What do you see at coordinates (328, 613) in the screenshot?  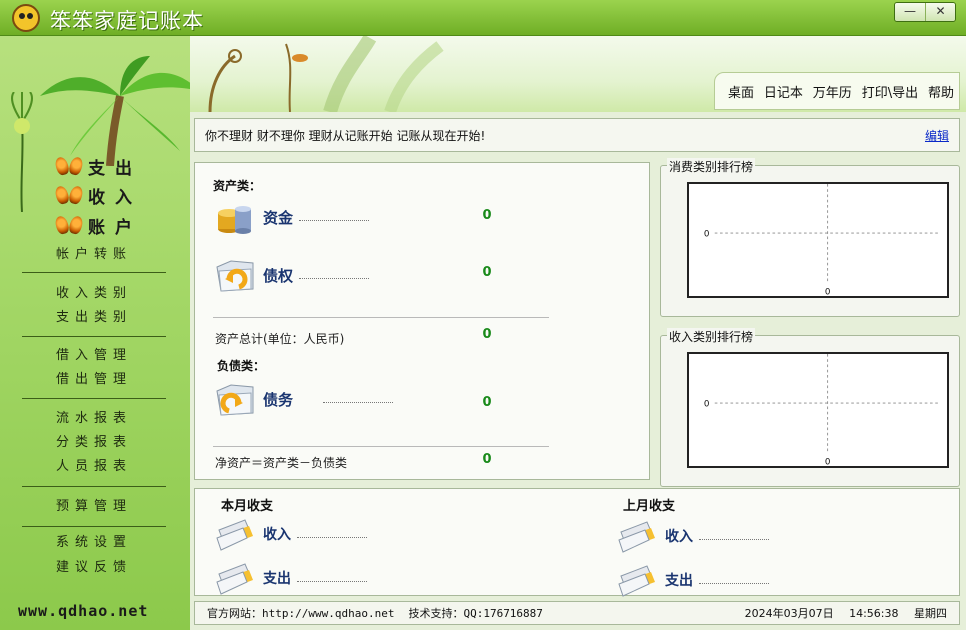 I see `website-url: http://www.qdhao.net` at bounding box center [328, 613].